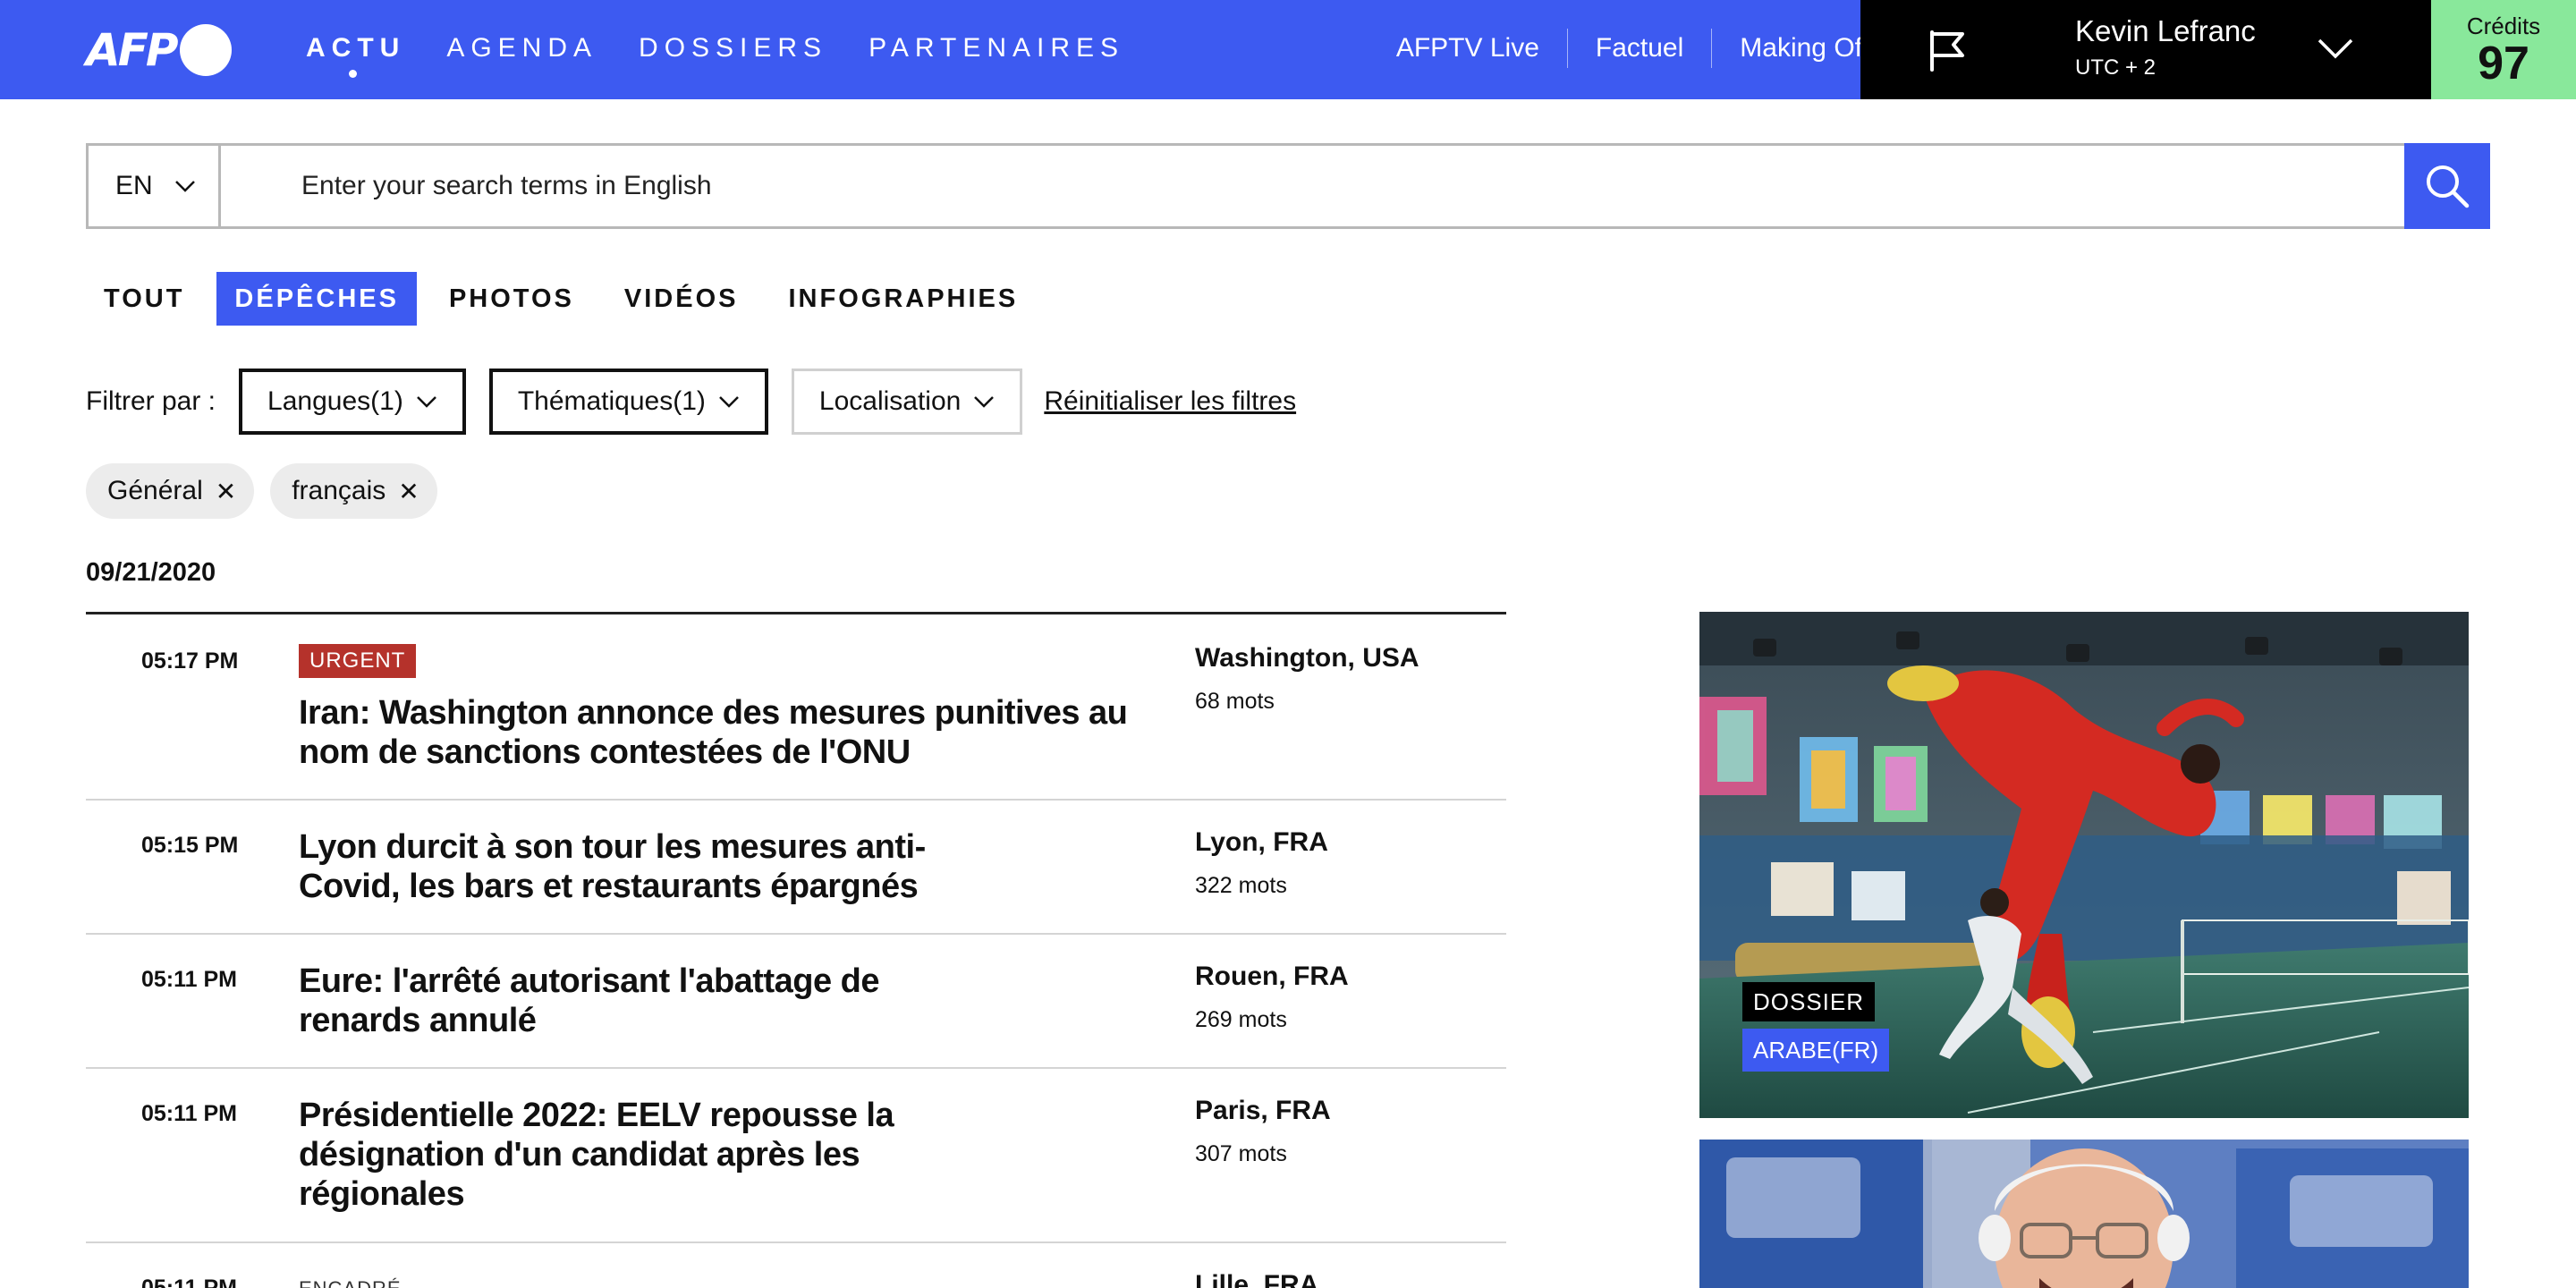 The image size is (2576, 1288). What do you see at coordinates (596, 1115) in the screenshot?
I see `title-line: Présidentielle 2022: EELV repousse la` at bounding box center [596, 1115].